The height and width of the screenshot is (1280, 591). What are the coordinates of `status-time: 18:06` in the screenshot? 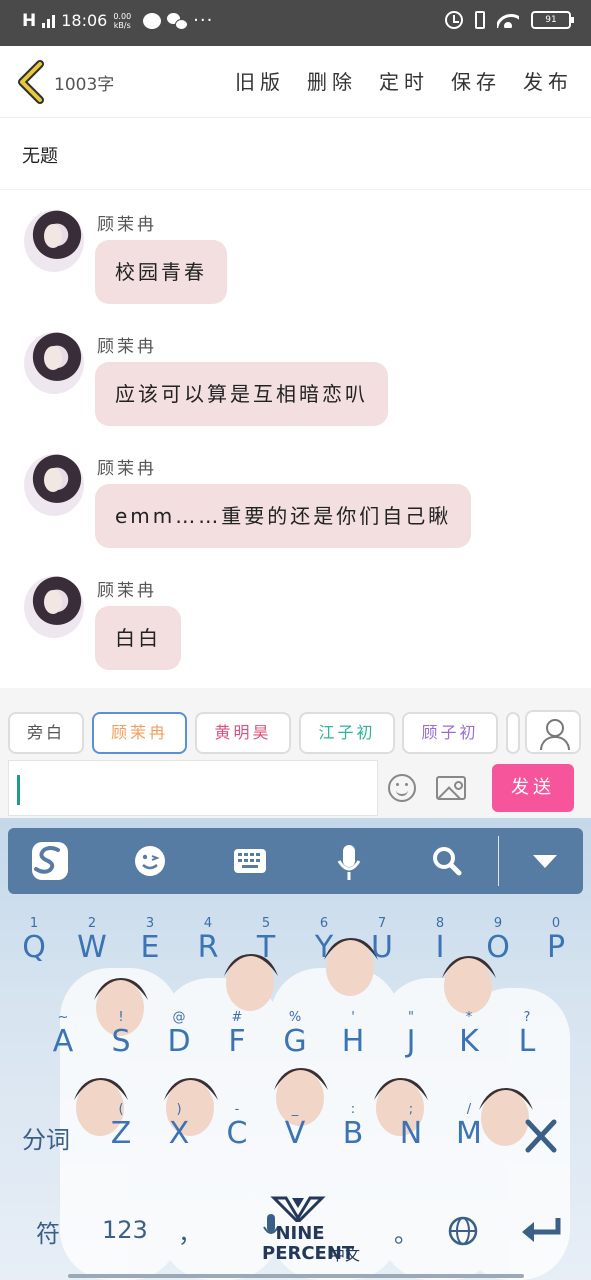 It's located at (84, 20).